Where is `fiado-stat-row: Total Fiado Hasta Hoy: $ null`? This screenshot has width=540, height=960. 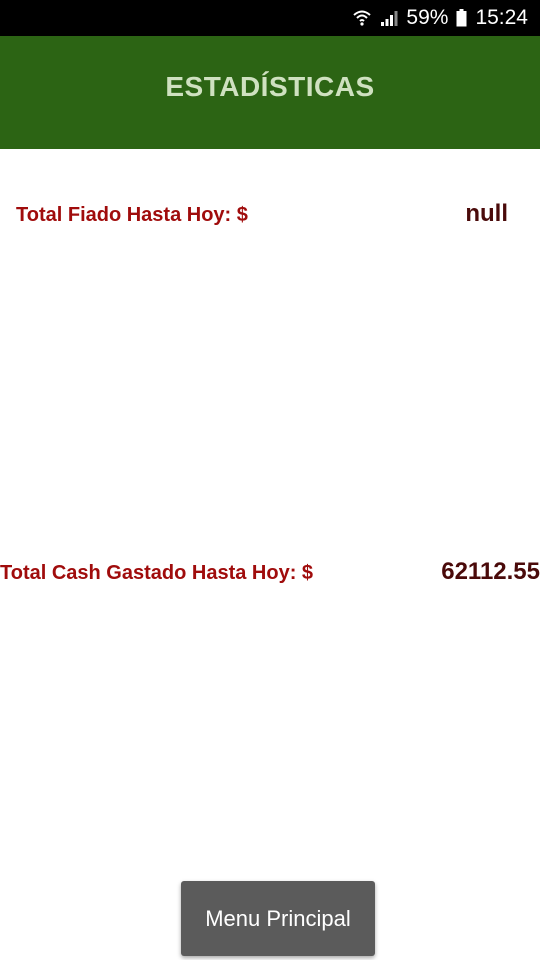
fiado-stat-row: Total Fiado Hasta Hoy: $ null is located at coordinates (270, 216).